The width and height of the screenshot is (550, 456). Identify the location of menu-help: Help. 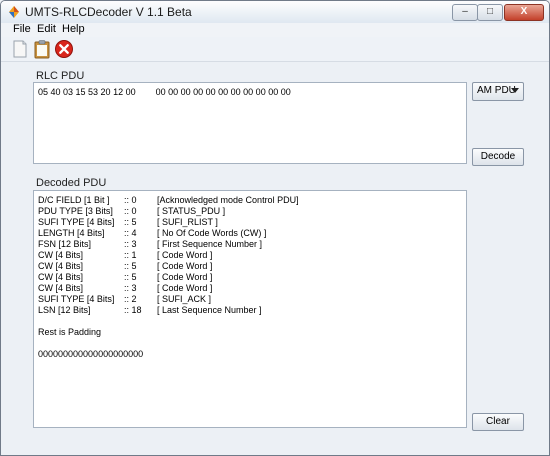
(73, 29).